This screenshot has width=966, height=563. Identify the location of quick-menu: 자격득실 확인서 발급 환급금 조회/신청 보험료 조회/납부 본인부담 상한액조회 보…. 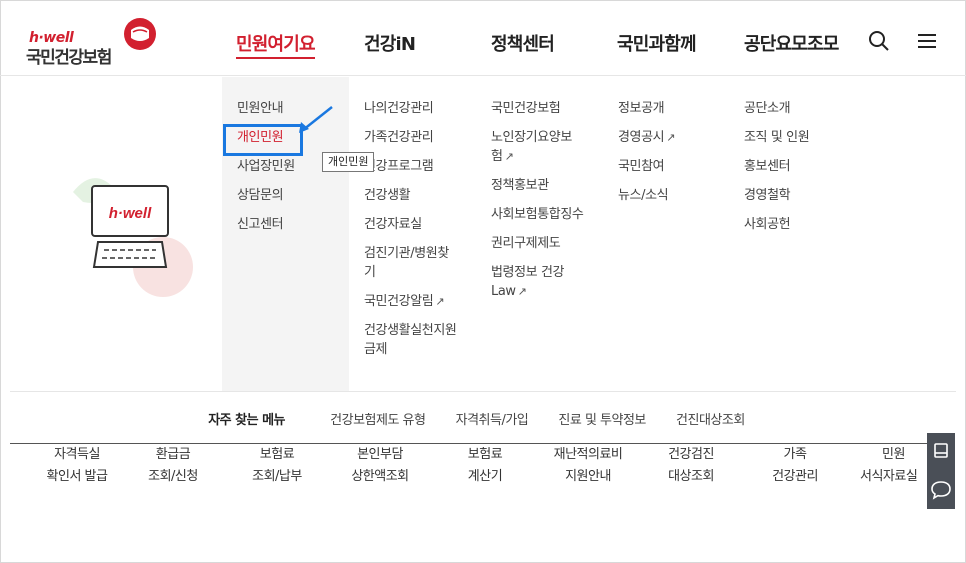
(470, 469).